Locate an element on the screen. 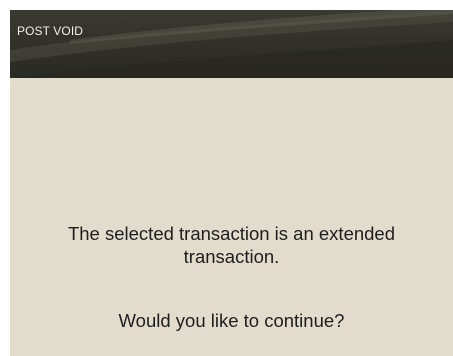 The width and height of the screenshot is (453, 356). message-line-1: The selected transaction is an extended is located at coordinates (231, 233).